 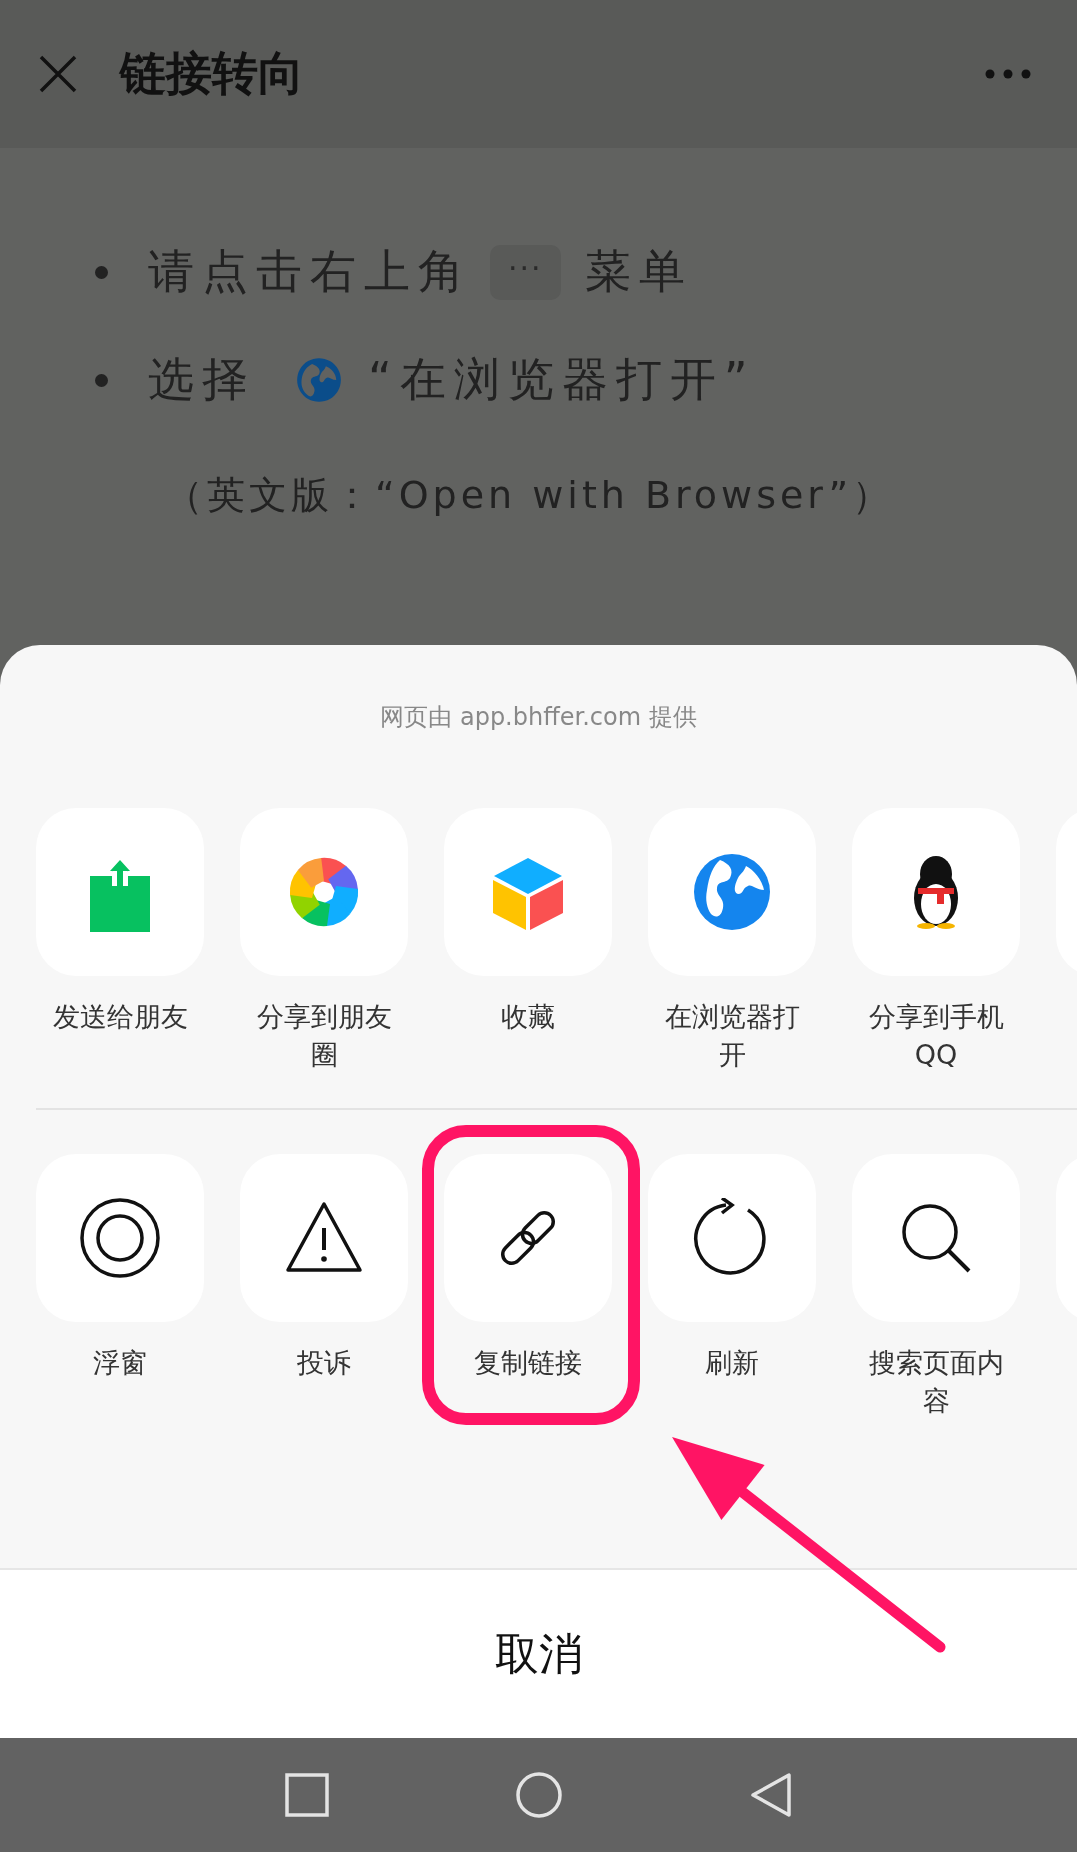 I want to click on action-label: 搜索页面内容, so click(x=936, y=1382).